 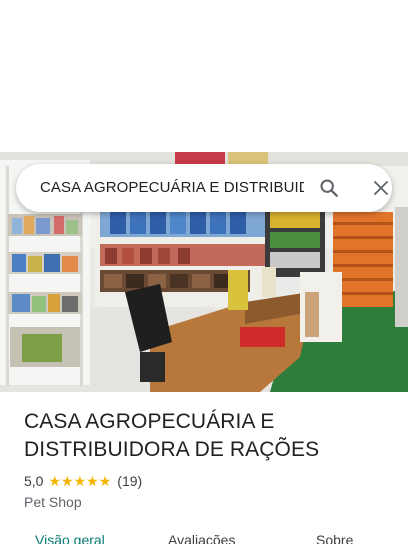 What do you see at coordinates (334, 538) in the screenshot?
I see `tab-about: Sobre` at bounding box center [334, 538].